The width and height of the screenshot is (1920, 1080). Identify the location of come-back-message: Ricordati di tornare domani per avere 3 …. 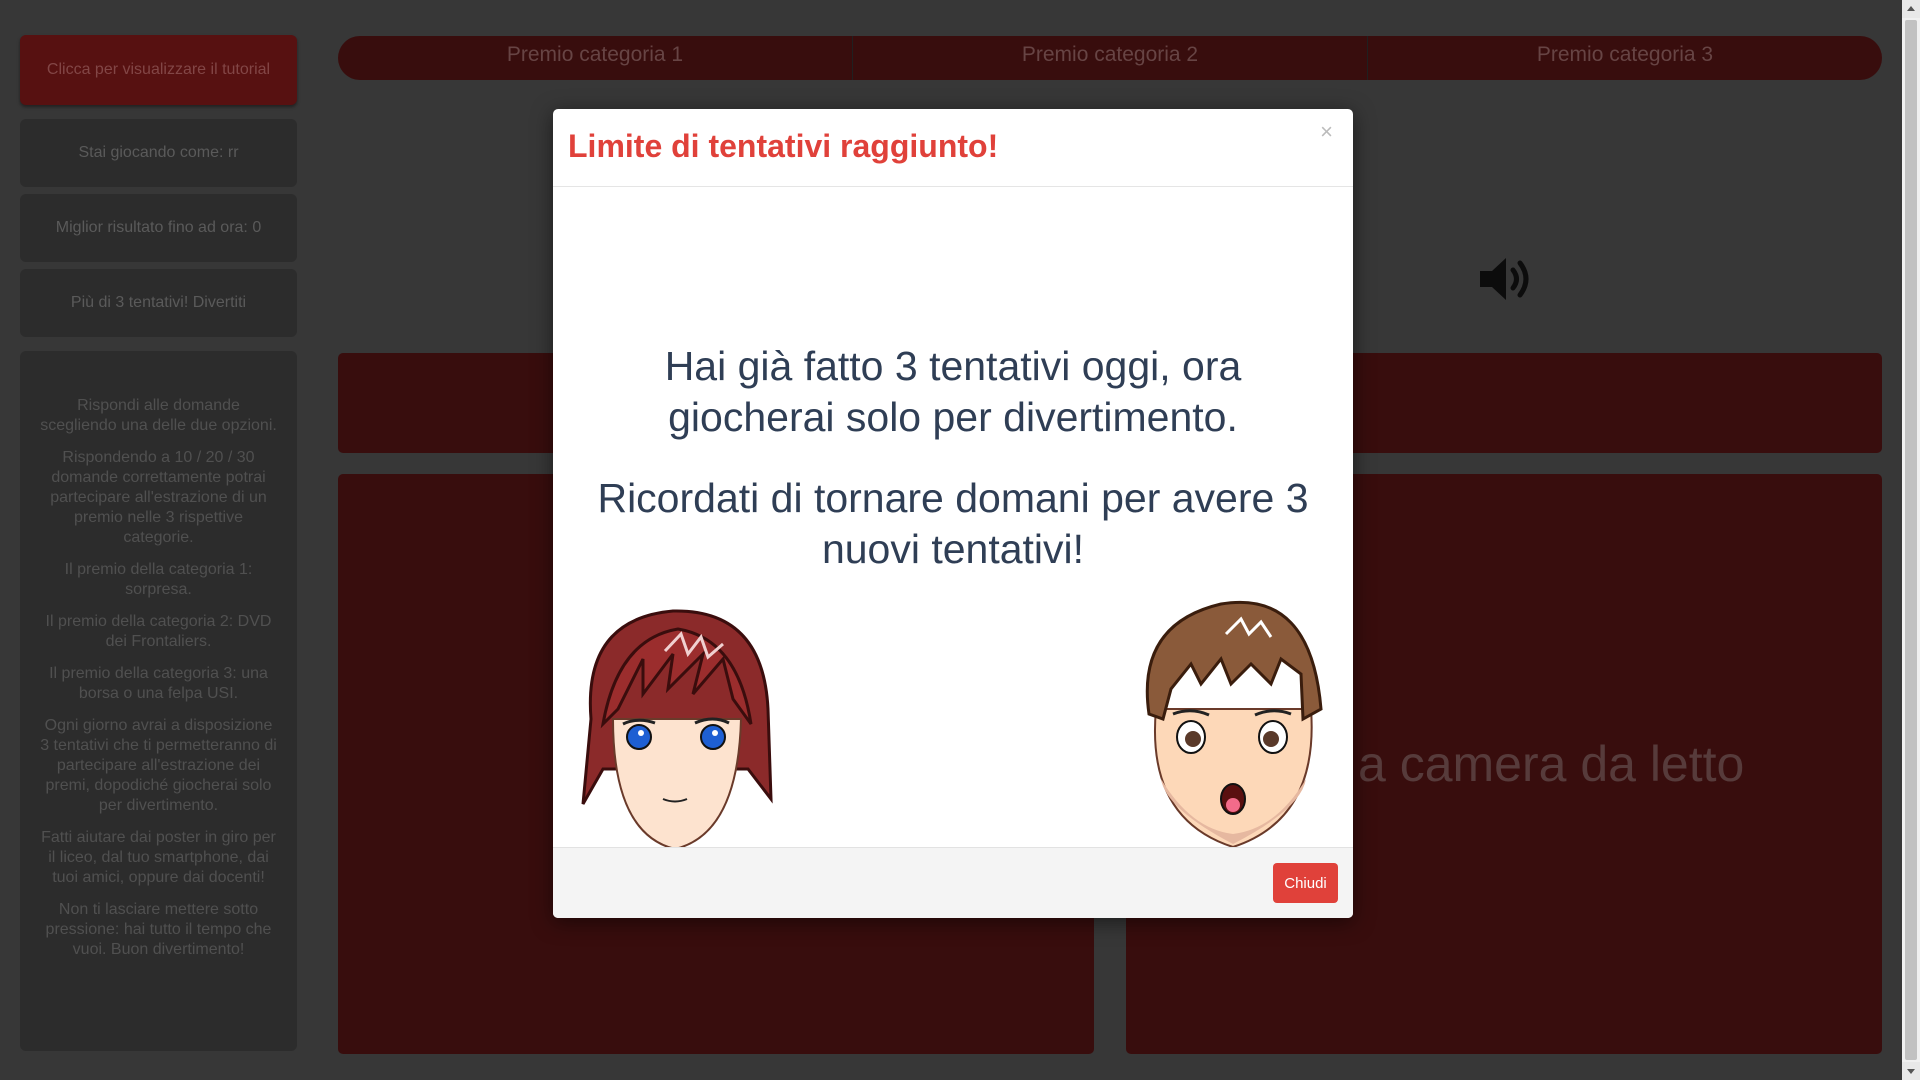
(953, 523).